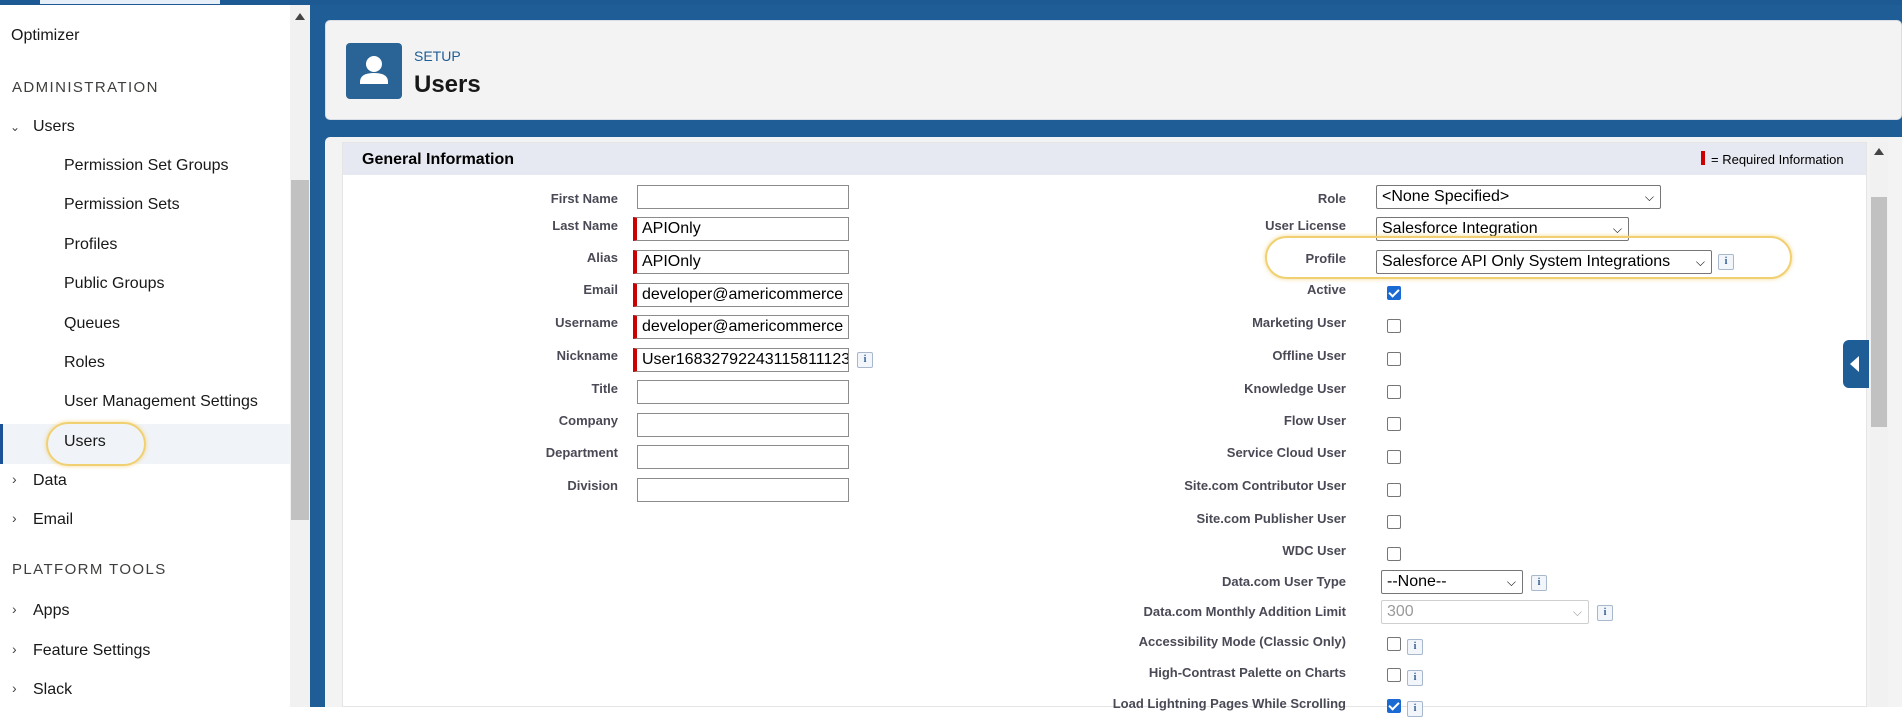  I want to click on wdc-user-checkbox, so click(1394, 554).